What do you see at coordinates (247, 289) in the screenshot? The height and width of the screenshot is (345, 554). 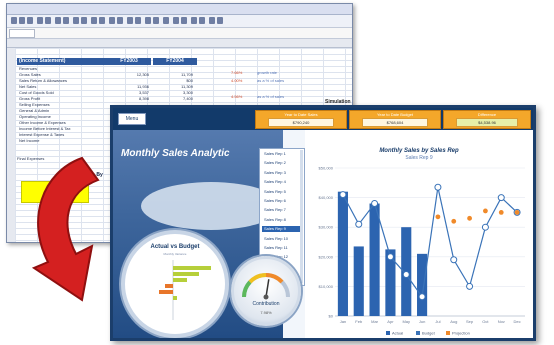 I see `gauge-zone-green` at bounding box center [247, 289].